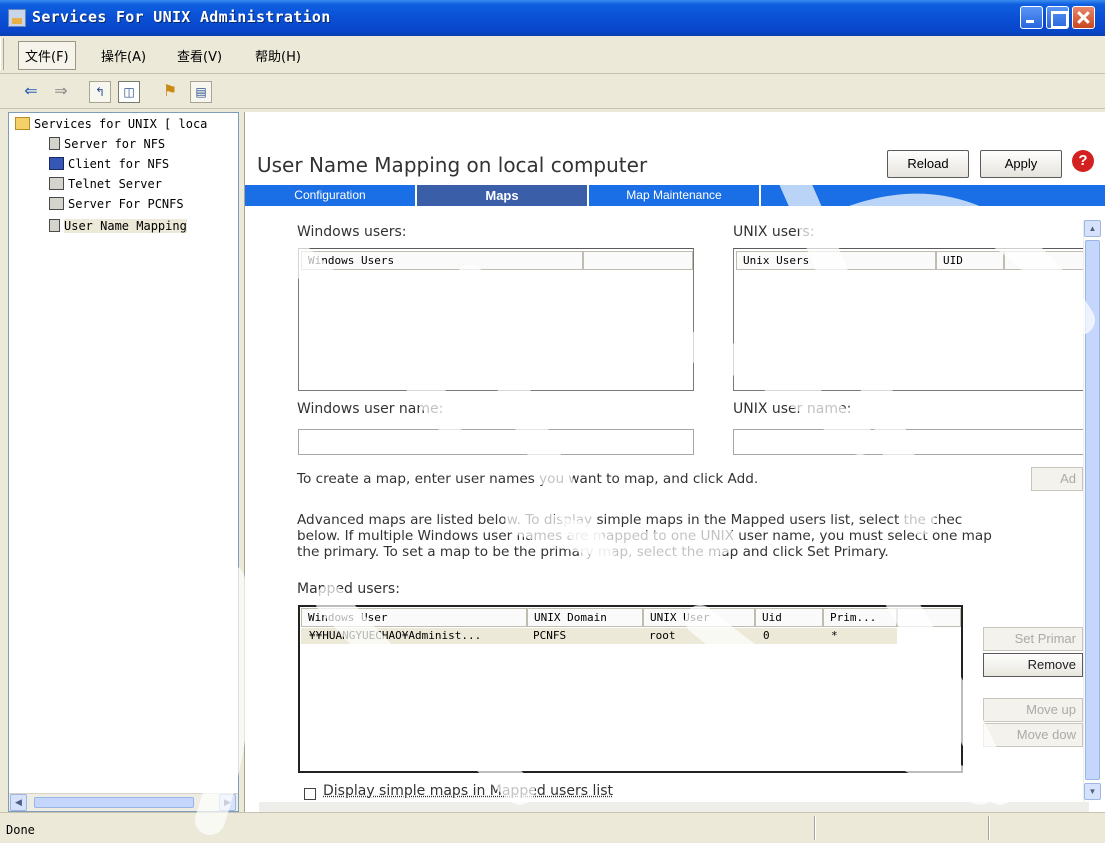  I want to click on unix-user-name-input, so click(913, 442).